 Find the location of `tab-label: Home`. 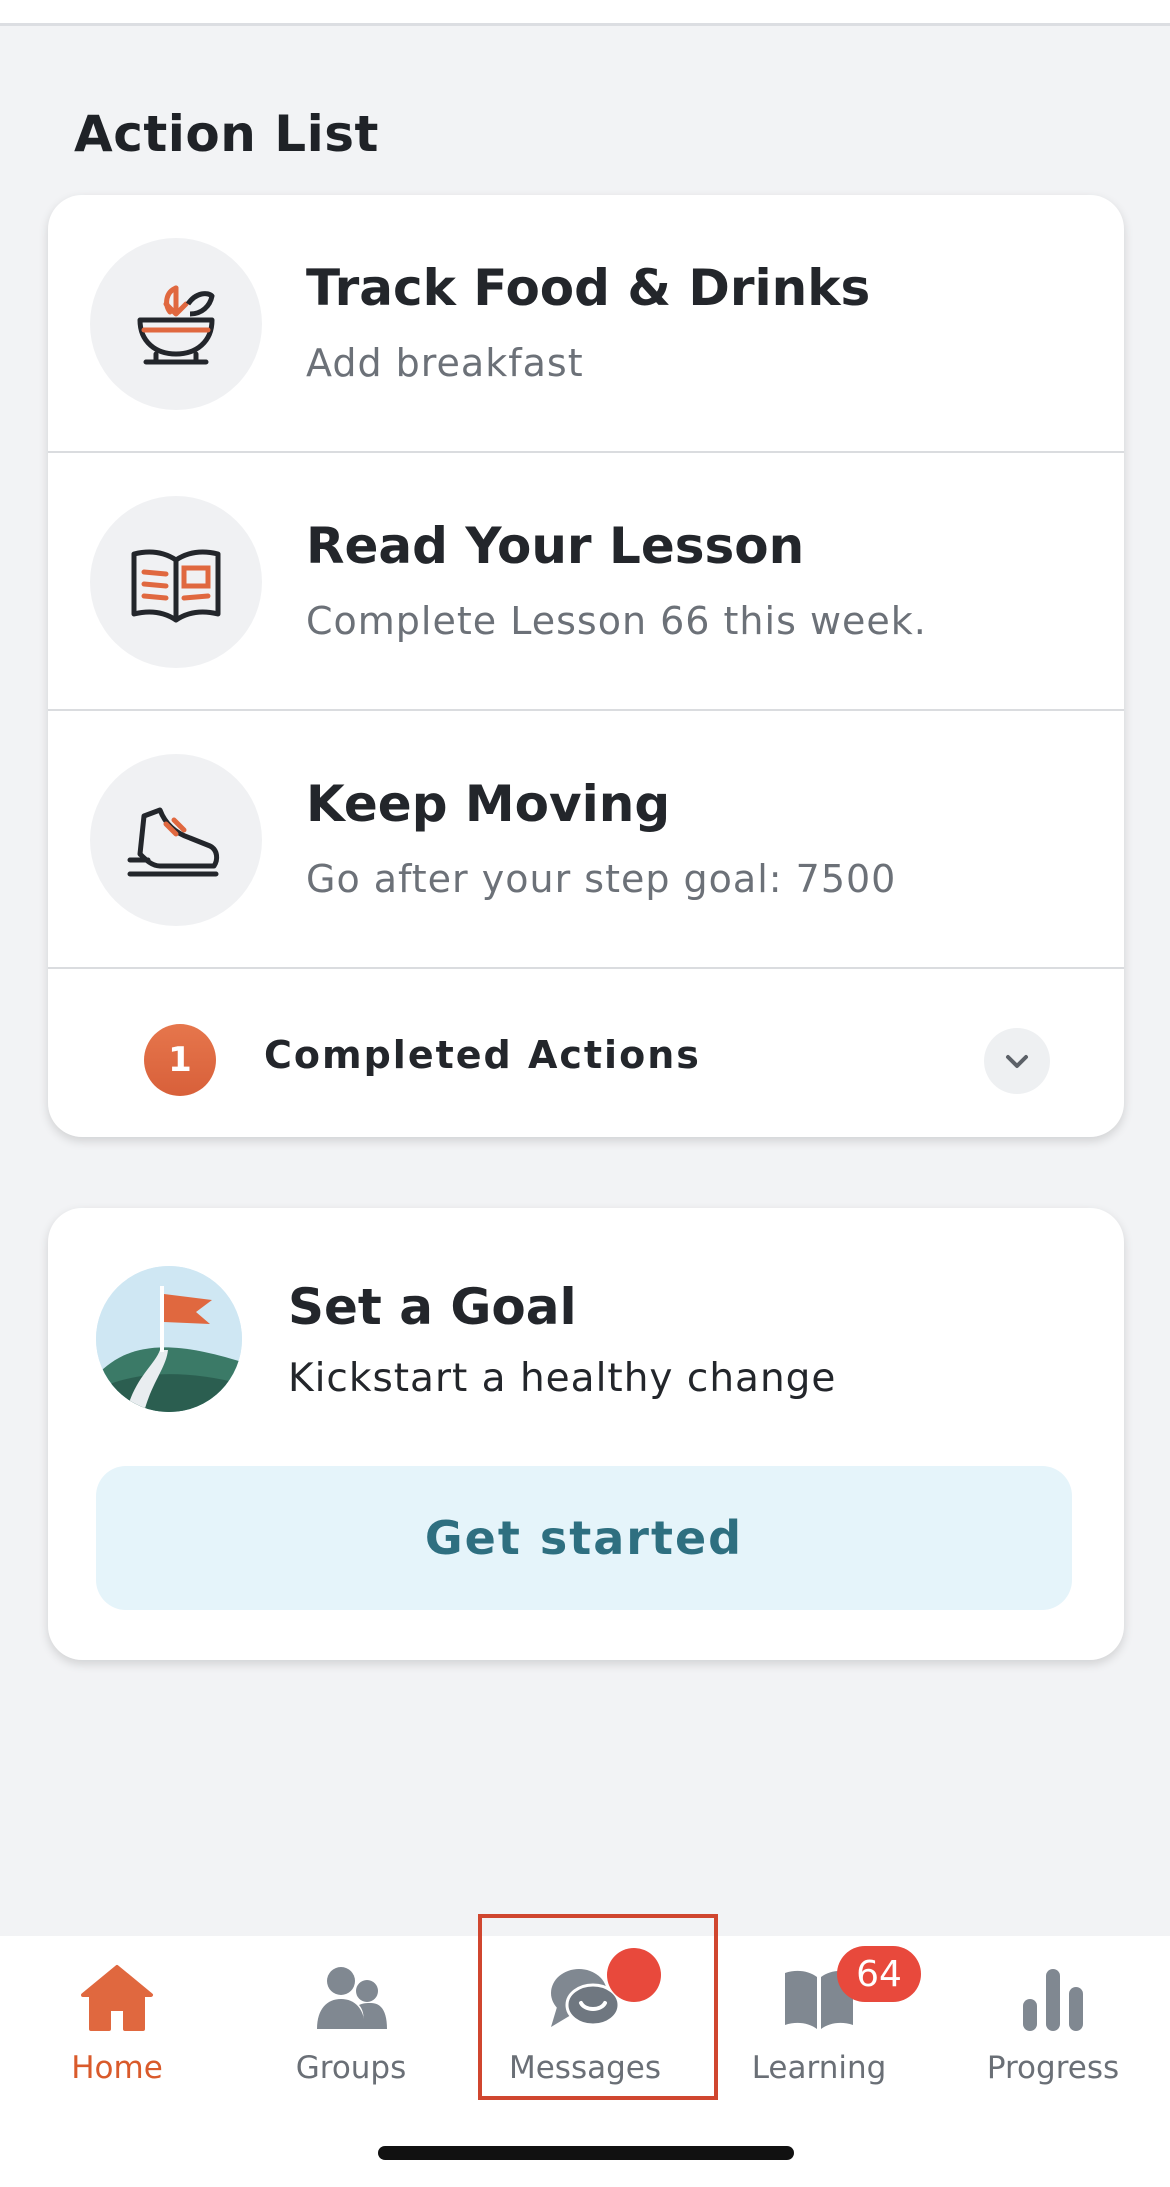

tab-label: Home is located at coordinates (117, 2068).